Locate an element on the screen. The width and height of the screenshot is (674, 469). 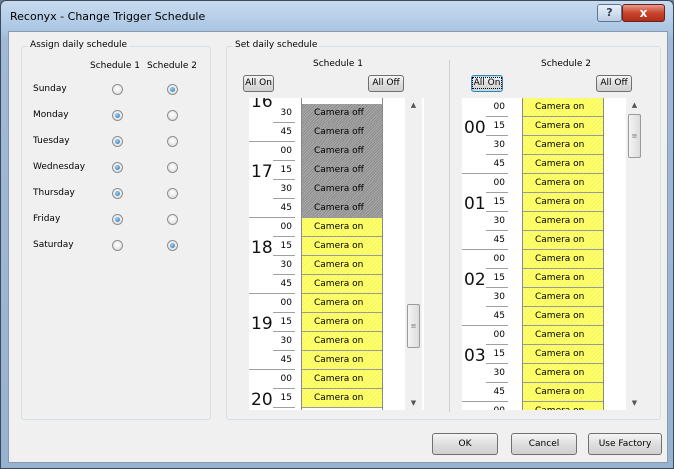
schedule-1-scrollbar: ▲ ≡ ▼ is located at coordinates (413, 254).